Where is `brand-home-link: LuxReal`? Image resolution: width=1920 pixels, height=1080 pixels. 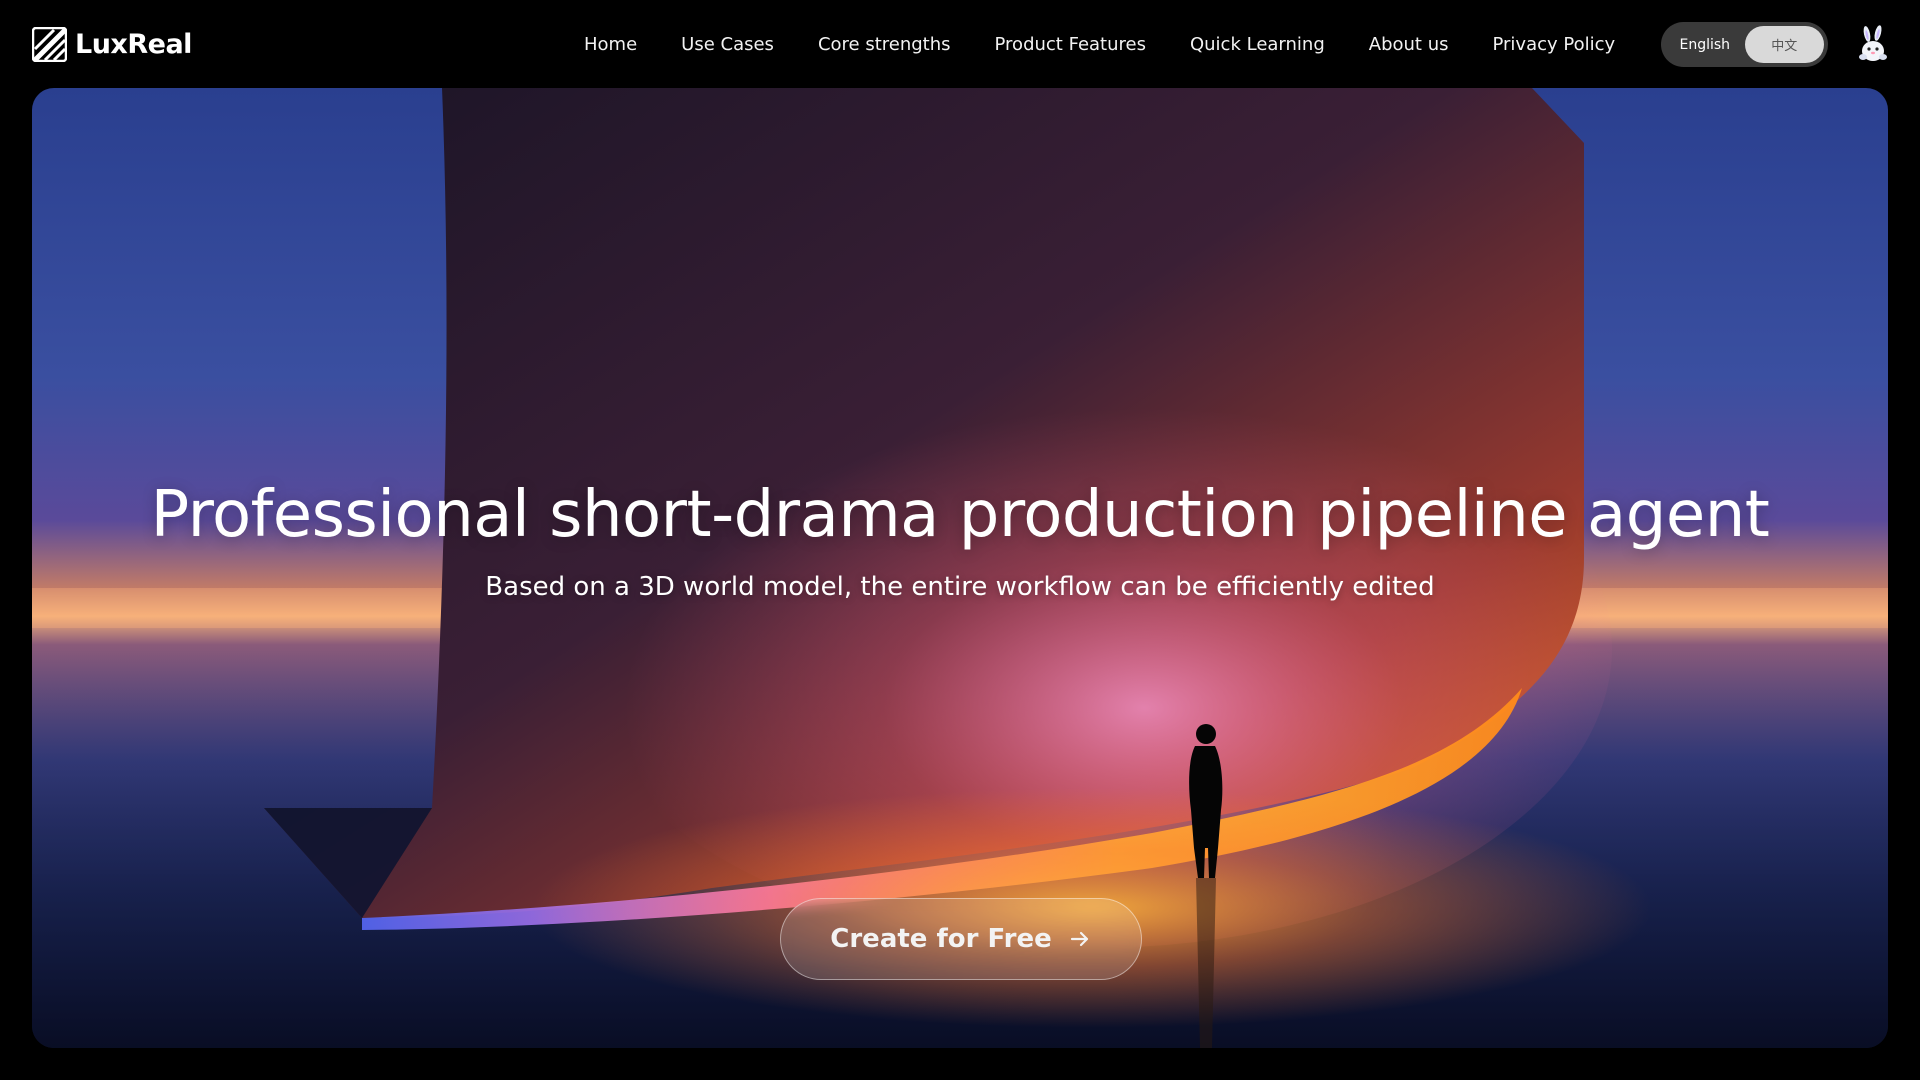
brand-home-link: LuxReal is located at coordinates (112, 44).